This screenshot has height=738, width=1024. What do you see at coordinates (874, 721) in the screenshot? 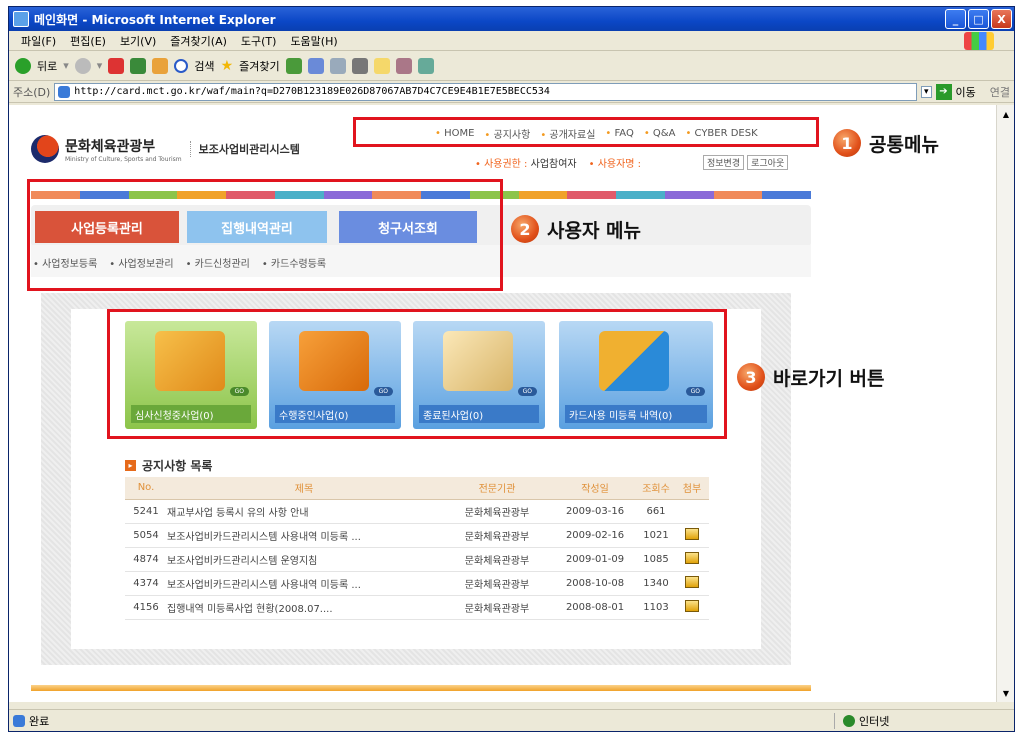
I see `zone-text: 인터넷` at bounding box center [874, 721].